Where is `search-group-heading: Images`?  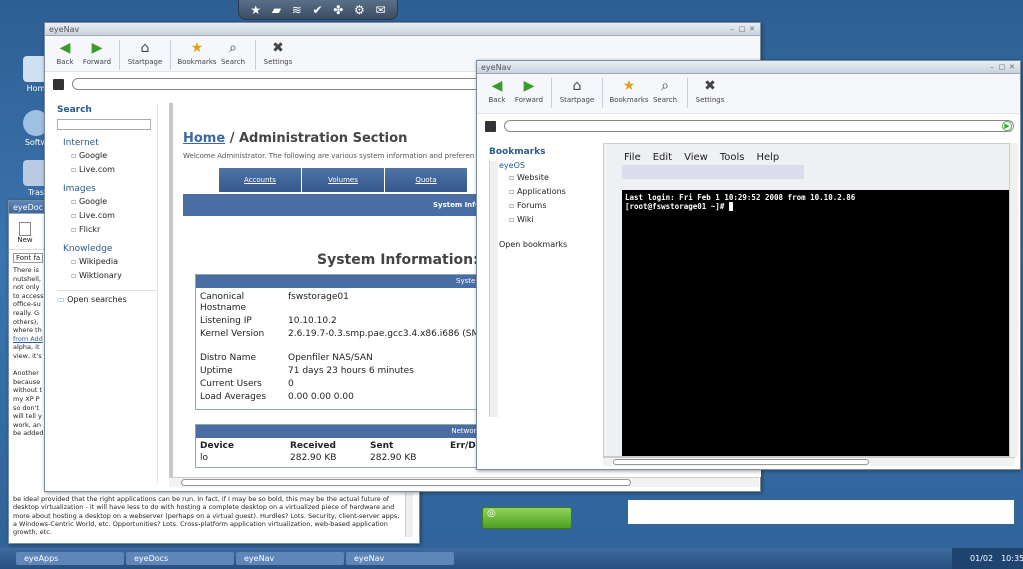 search-group-heading: Images is located at coordinates (79, 189).